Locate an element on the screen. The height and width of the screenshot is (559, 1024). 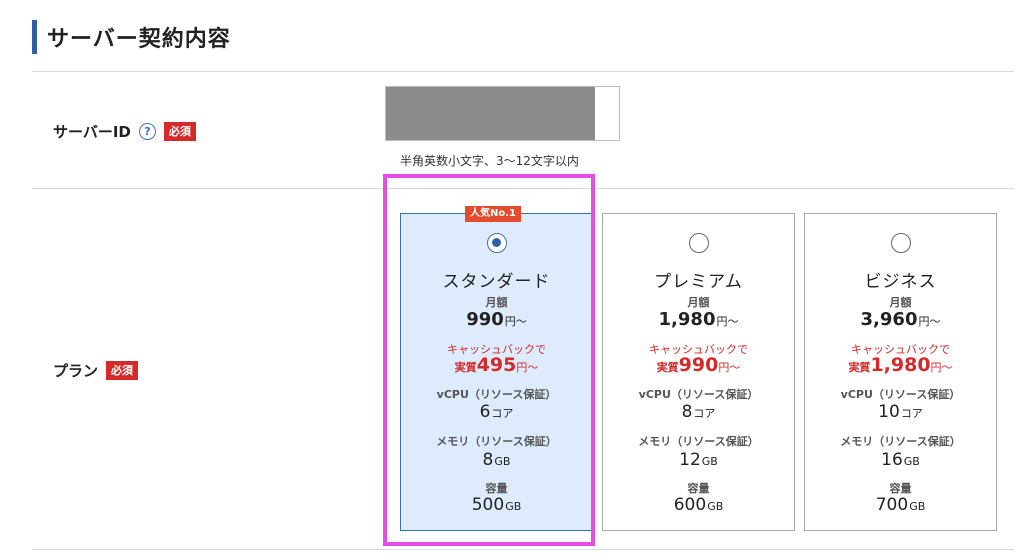
section-accent-bar is located at coordinates (34, 37).